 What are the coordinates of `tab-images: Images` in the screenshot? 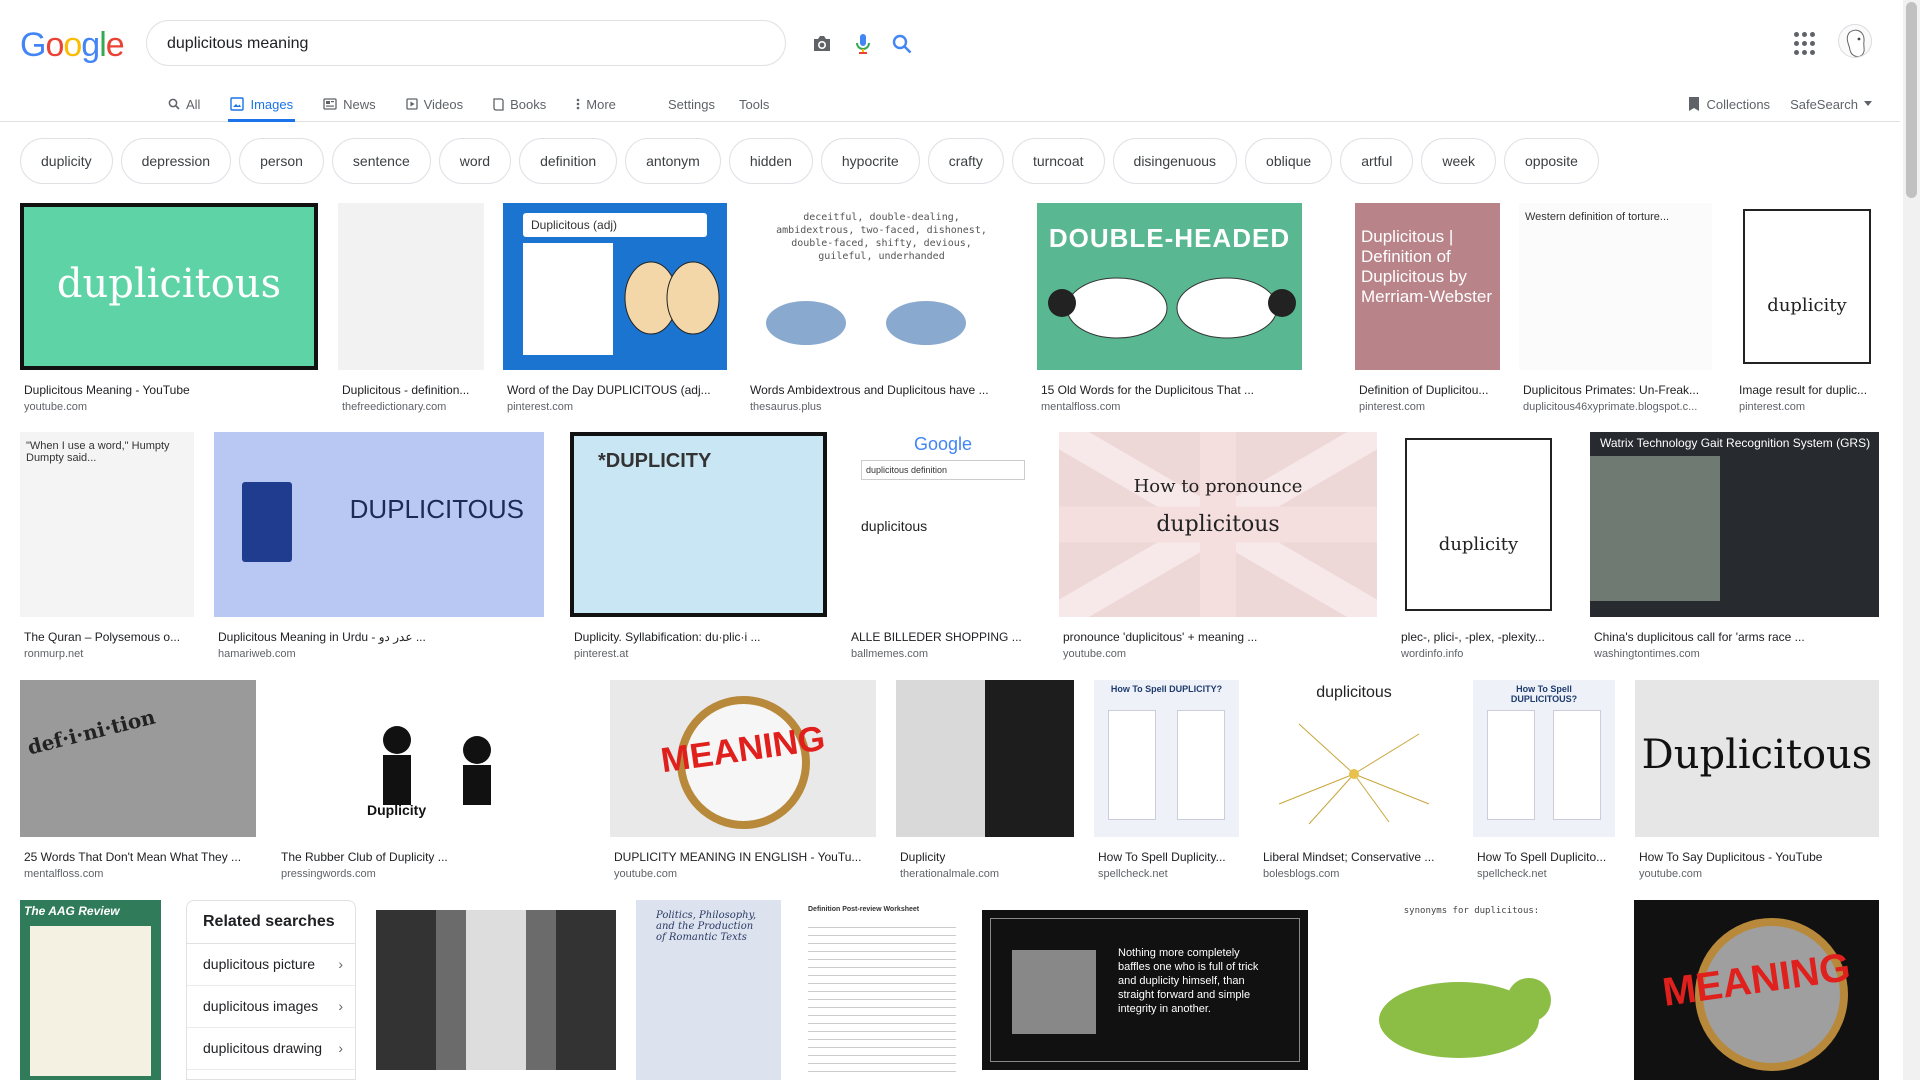 It's located at (261, 104).